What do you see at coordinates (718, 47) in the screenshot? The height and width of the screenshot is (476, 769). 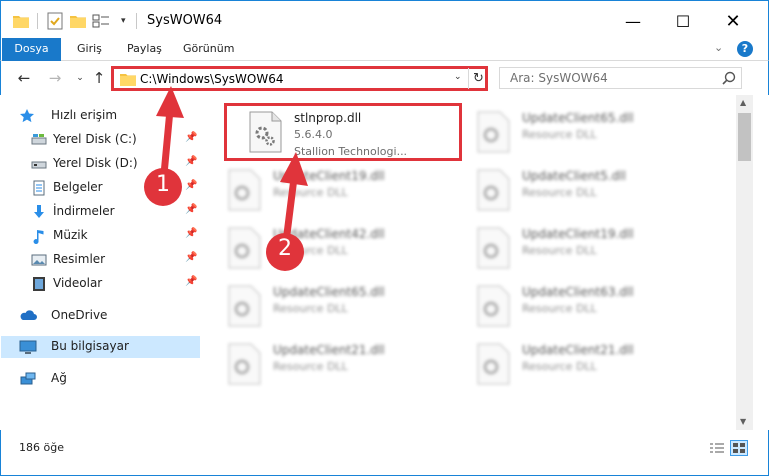 I see `expand-ribbon-chevron-icon: ⌄` at bounding box center [718, 47].